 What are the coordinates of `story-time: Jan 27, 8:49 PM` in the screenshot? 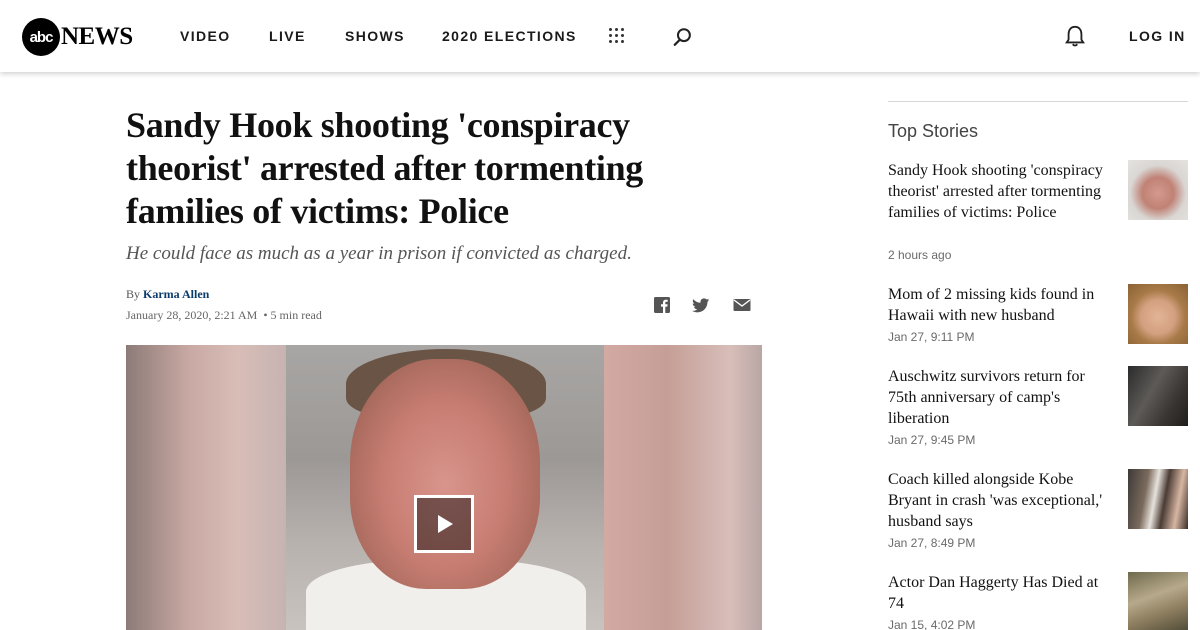 It's located at (932, 543).